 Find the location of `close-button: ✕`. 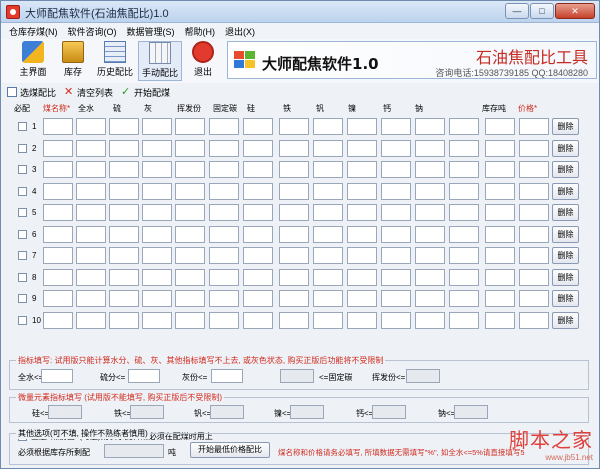

close-button: ✕ is located at coordinates (575, 11).